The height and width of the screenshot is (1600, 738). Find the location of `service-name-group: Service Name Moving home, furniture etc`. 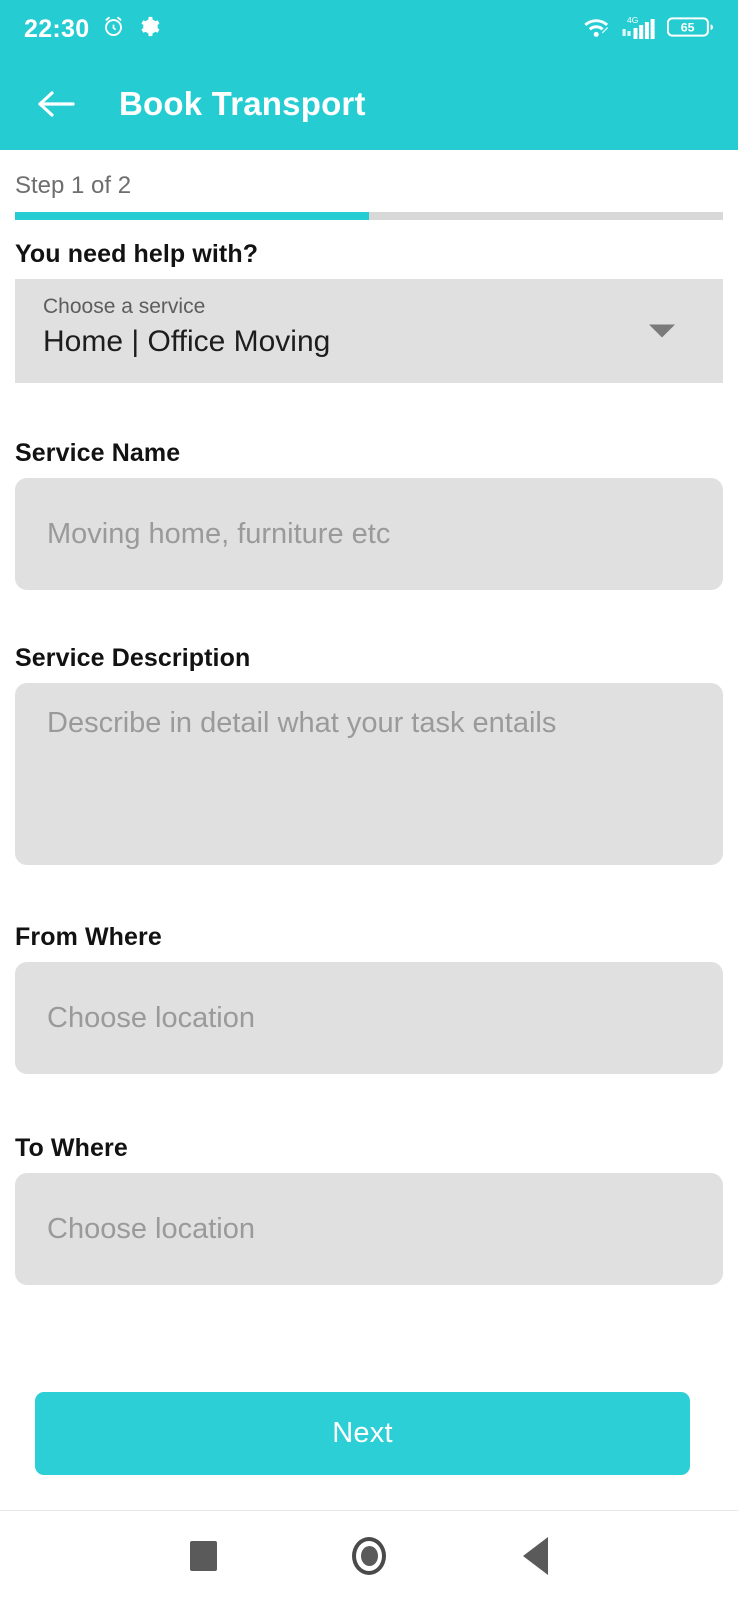

service-name-group: Service Name Moving home, furniture etc is located at coordinates (369, 514).